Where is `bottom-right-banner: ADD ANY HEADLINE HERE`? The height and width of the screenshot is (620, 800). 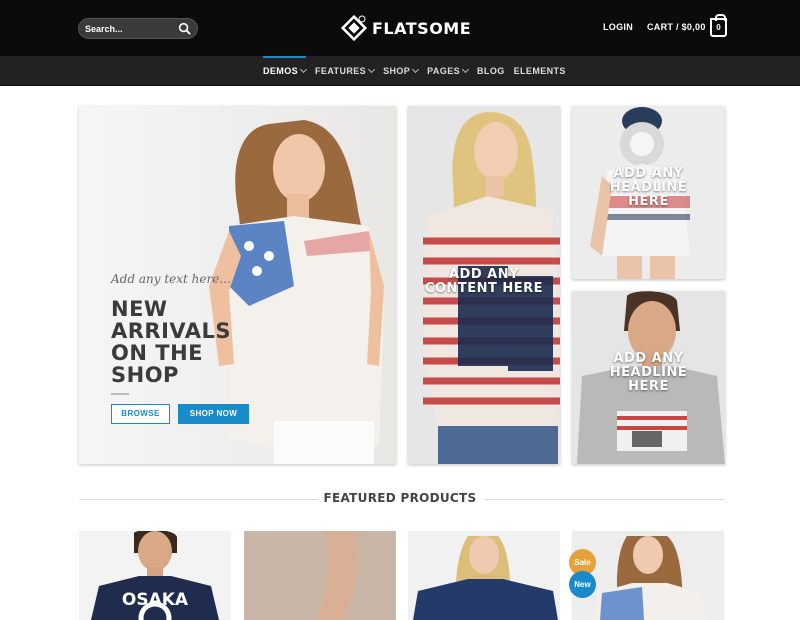
bottom-right-banner: ADD ANY HEADLINE HERE is located at coordinates (648, 377).